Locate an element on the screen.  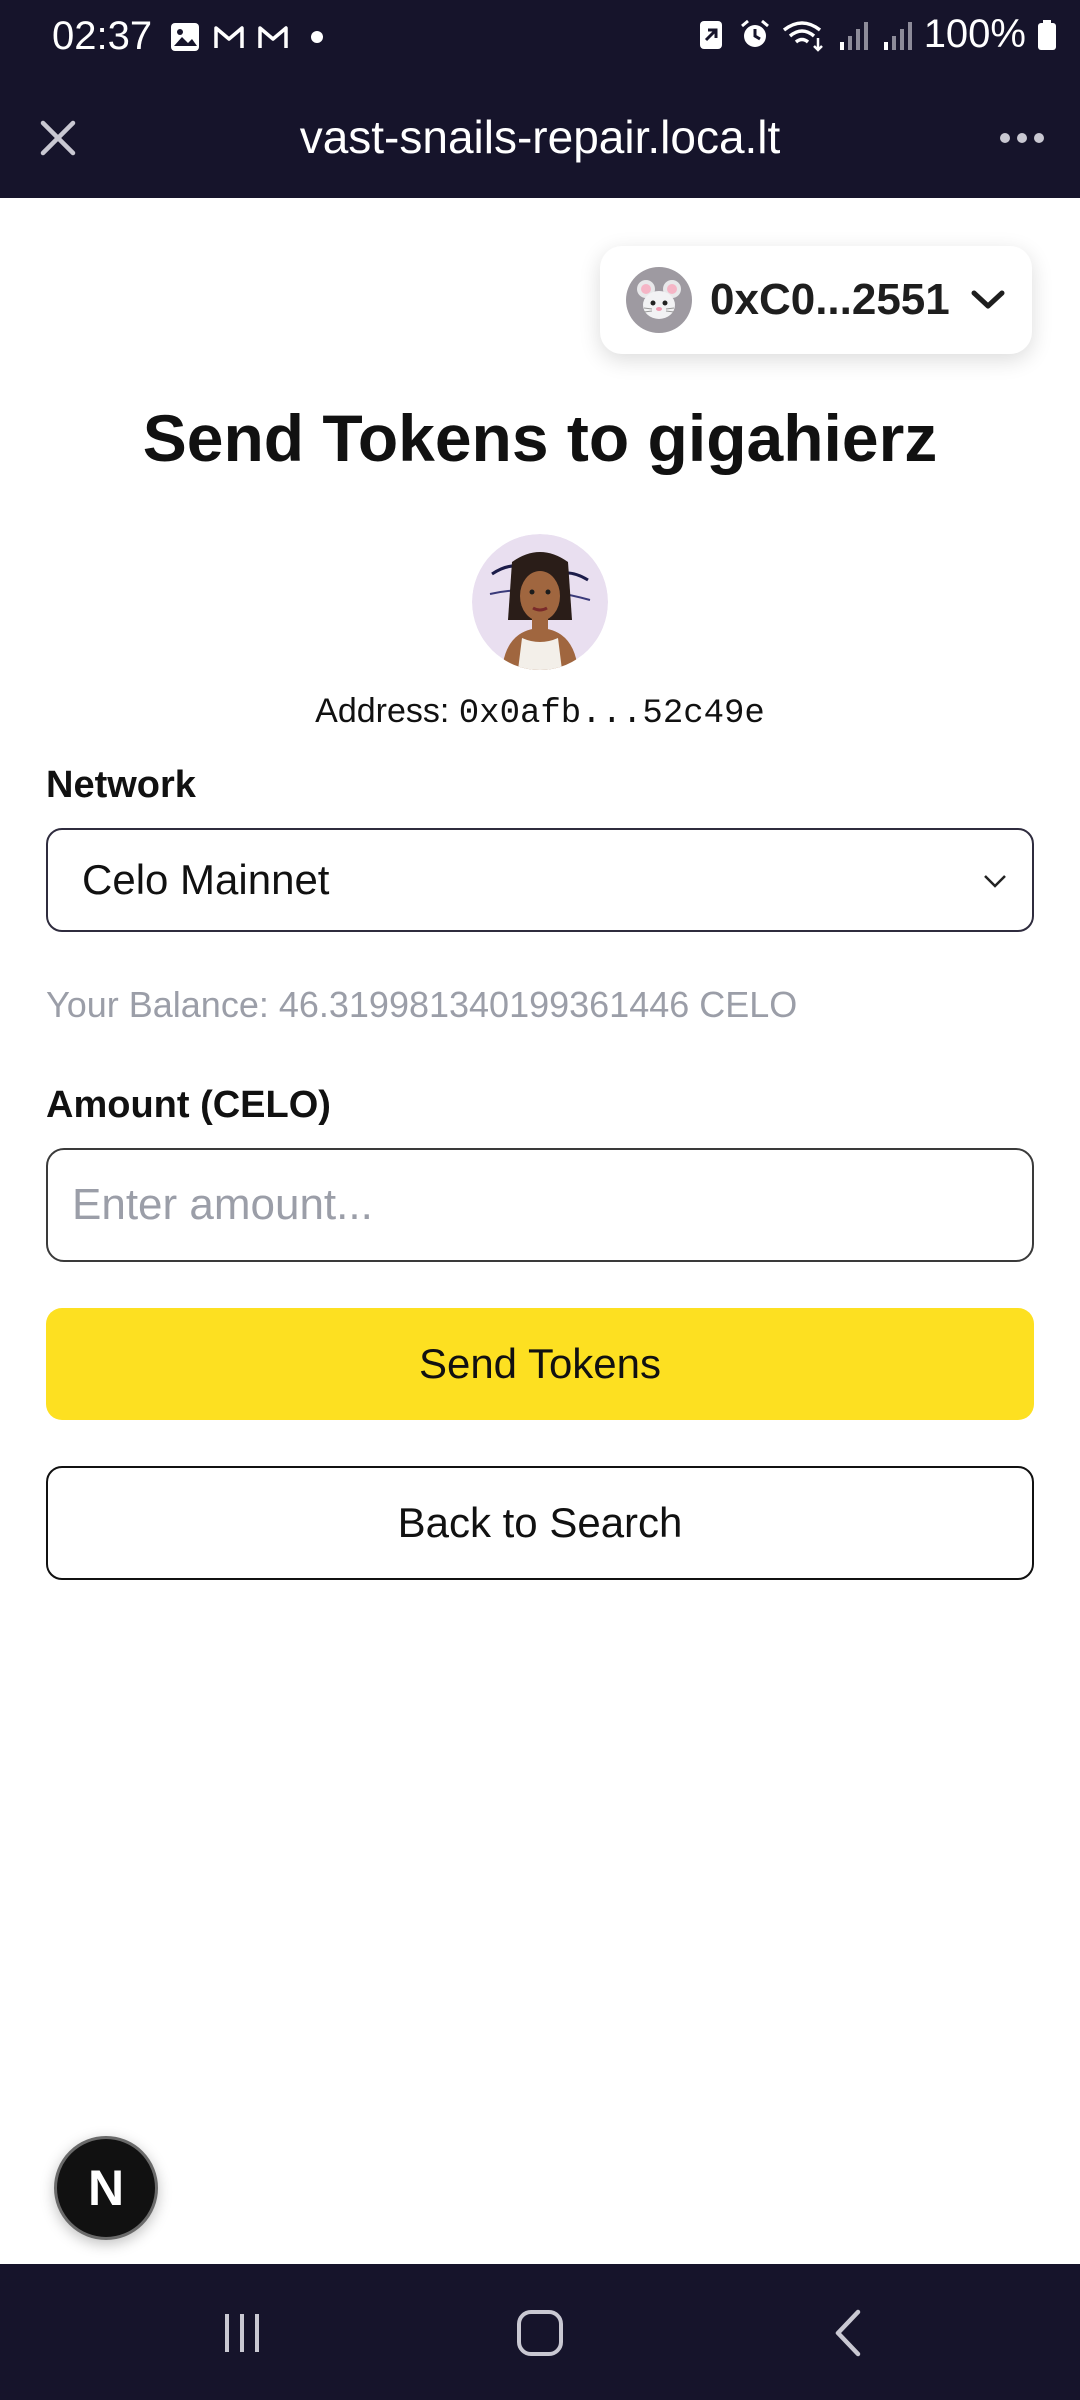
more-horizontal-icon is located at coordinates (1022, 138).